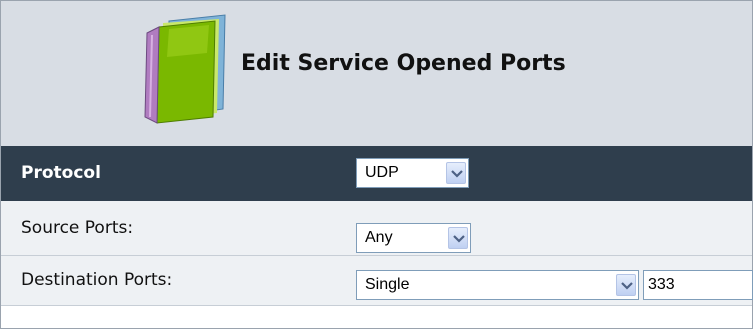 This screenshot has height=329, width=753. What do you see at coordinates (61, 173) in the screenshot?
I see `protocol-label: Protocol` at bounding box center [61, 173].